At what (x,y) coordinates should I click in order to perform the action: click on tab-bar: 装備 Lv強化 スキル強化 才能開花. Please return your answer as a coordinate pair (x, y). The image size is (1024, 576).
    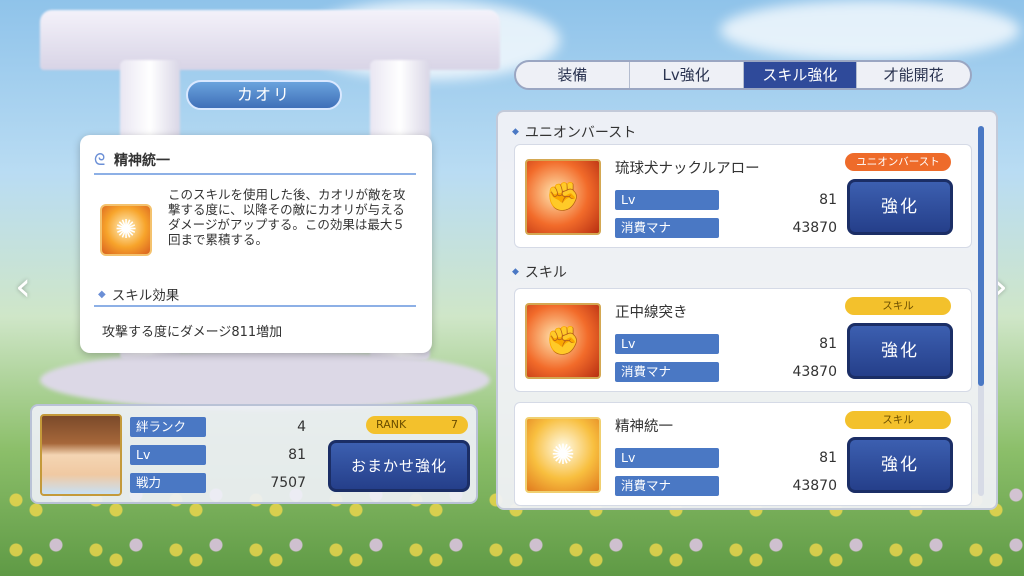
    Looking at the image, I should click on (743, 75).